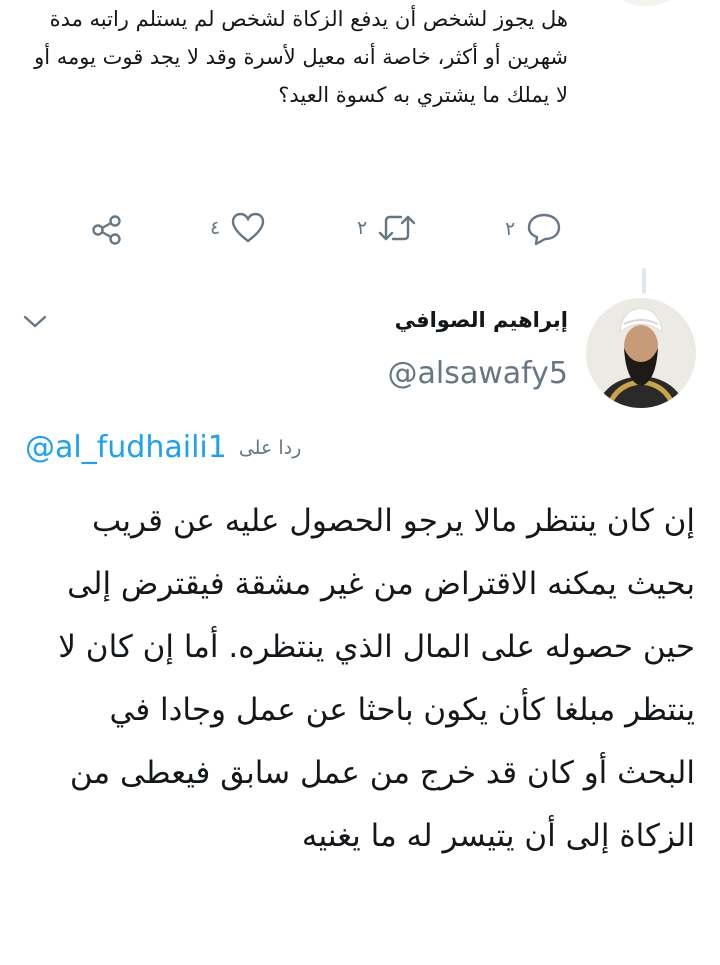 The image size is (720, 965). Describe the element at coordinates (477, 373) in the screenshot. I see `author-handle: @alsawafy5` at that location.